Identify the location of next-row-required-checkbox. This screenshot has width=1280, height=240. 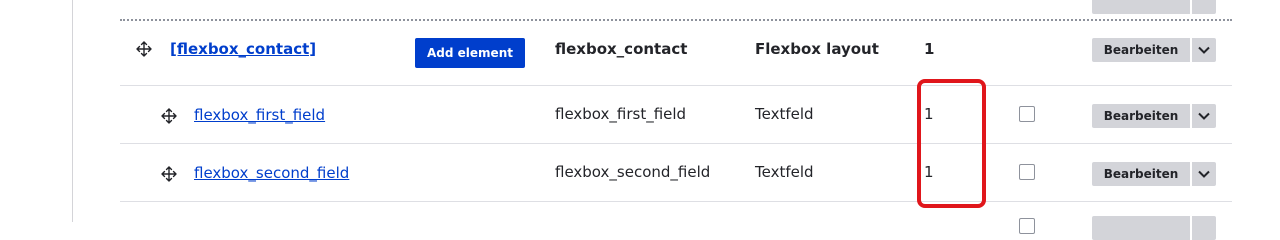
(1027, 226).